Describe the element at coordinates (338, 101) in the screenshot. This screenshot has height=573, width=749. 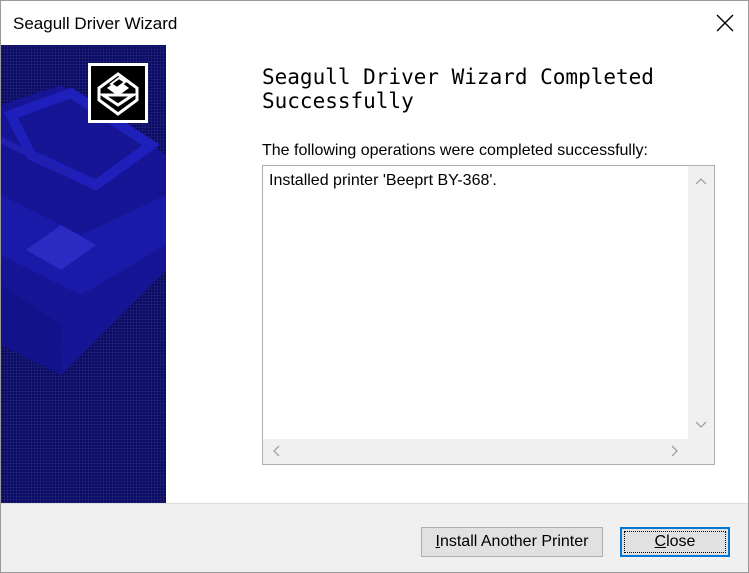
I see `page-title-line-2: Successfully` at that location.